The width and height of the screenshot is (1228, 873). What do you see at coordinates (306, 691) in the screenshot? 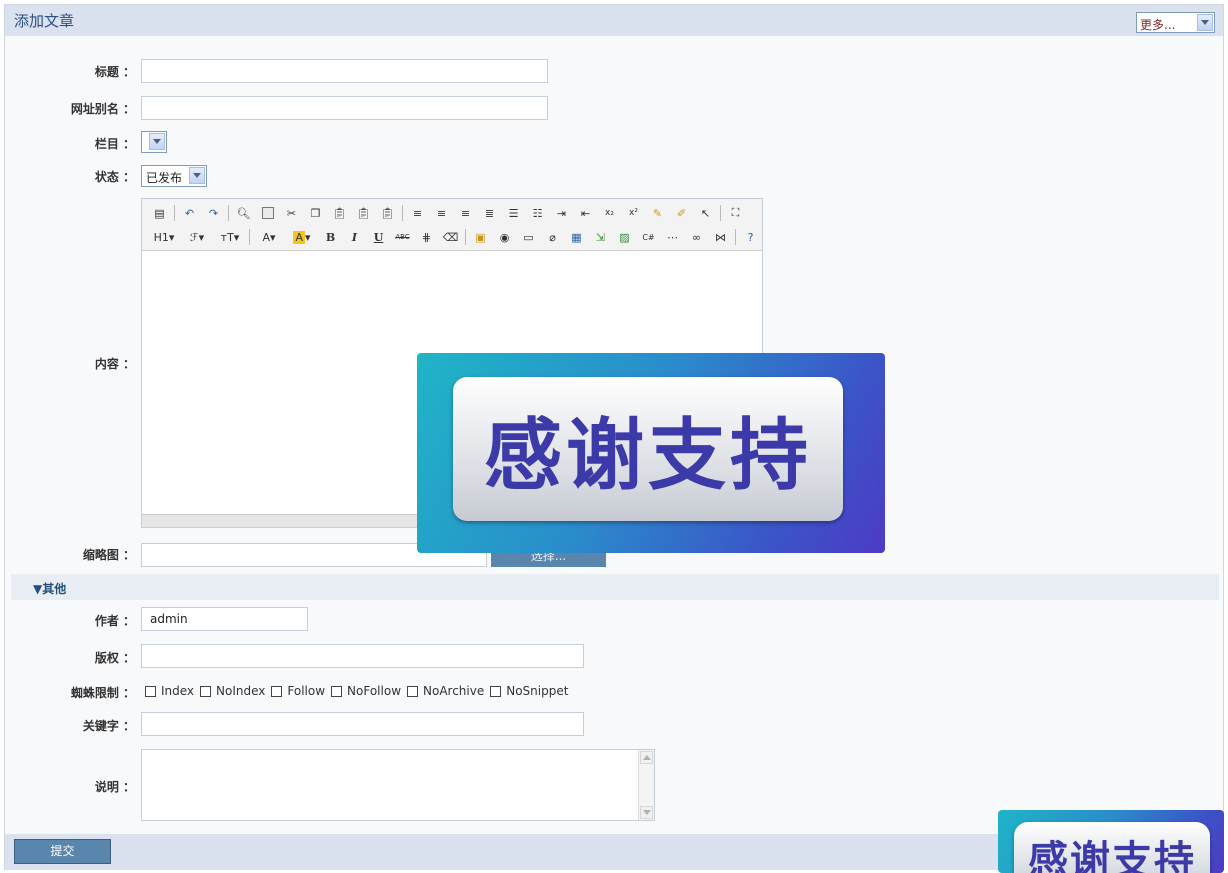
I see `checkbox-label: Follow` at bounding box center [306, 691].